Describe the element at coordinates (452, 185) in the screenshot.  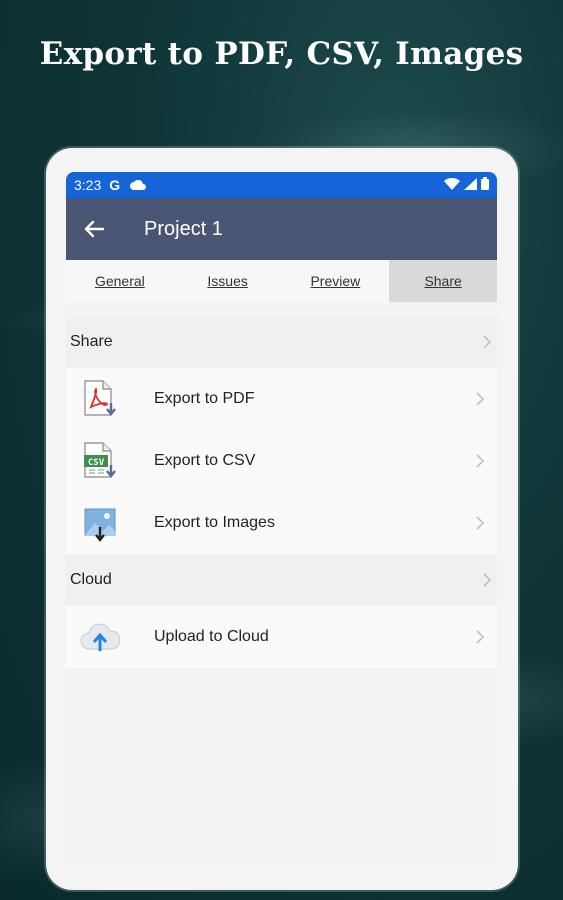
I see `wifi-icon` at that location.